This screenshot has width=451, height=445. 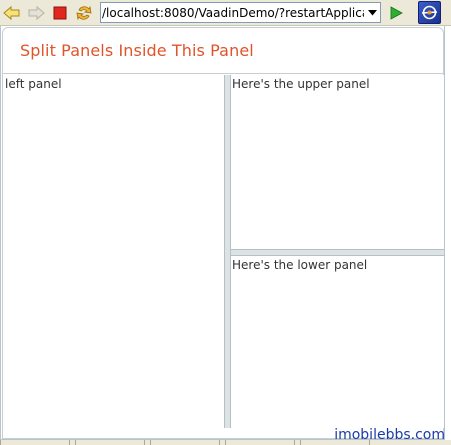 What do you see at coordinates (137, 50) in the screenshot?
I see `panel-title: Split Panels Inside This Panel` at bounding box center [137, 50].